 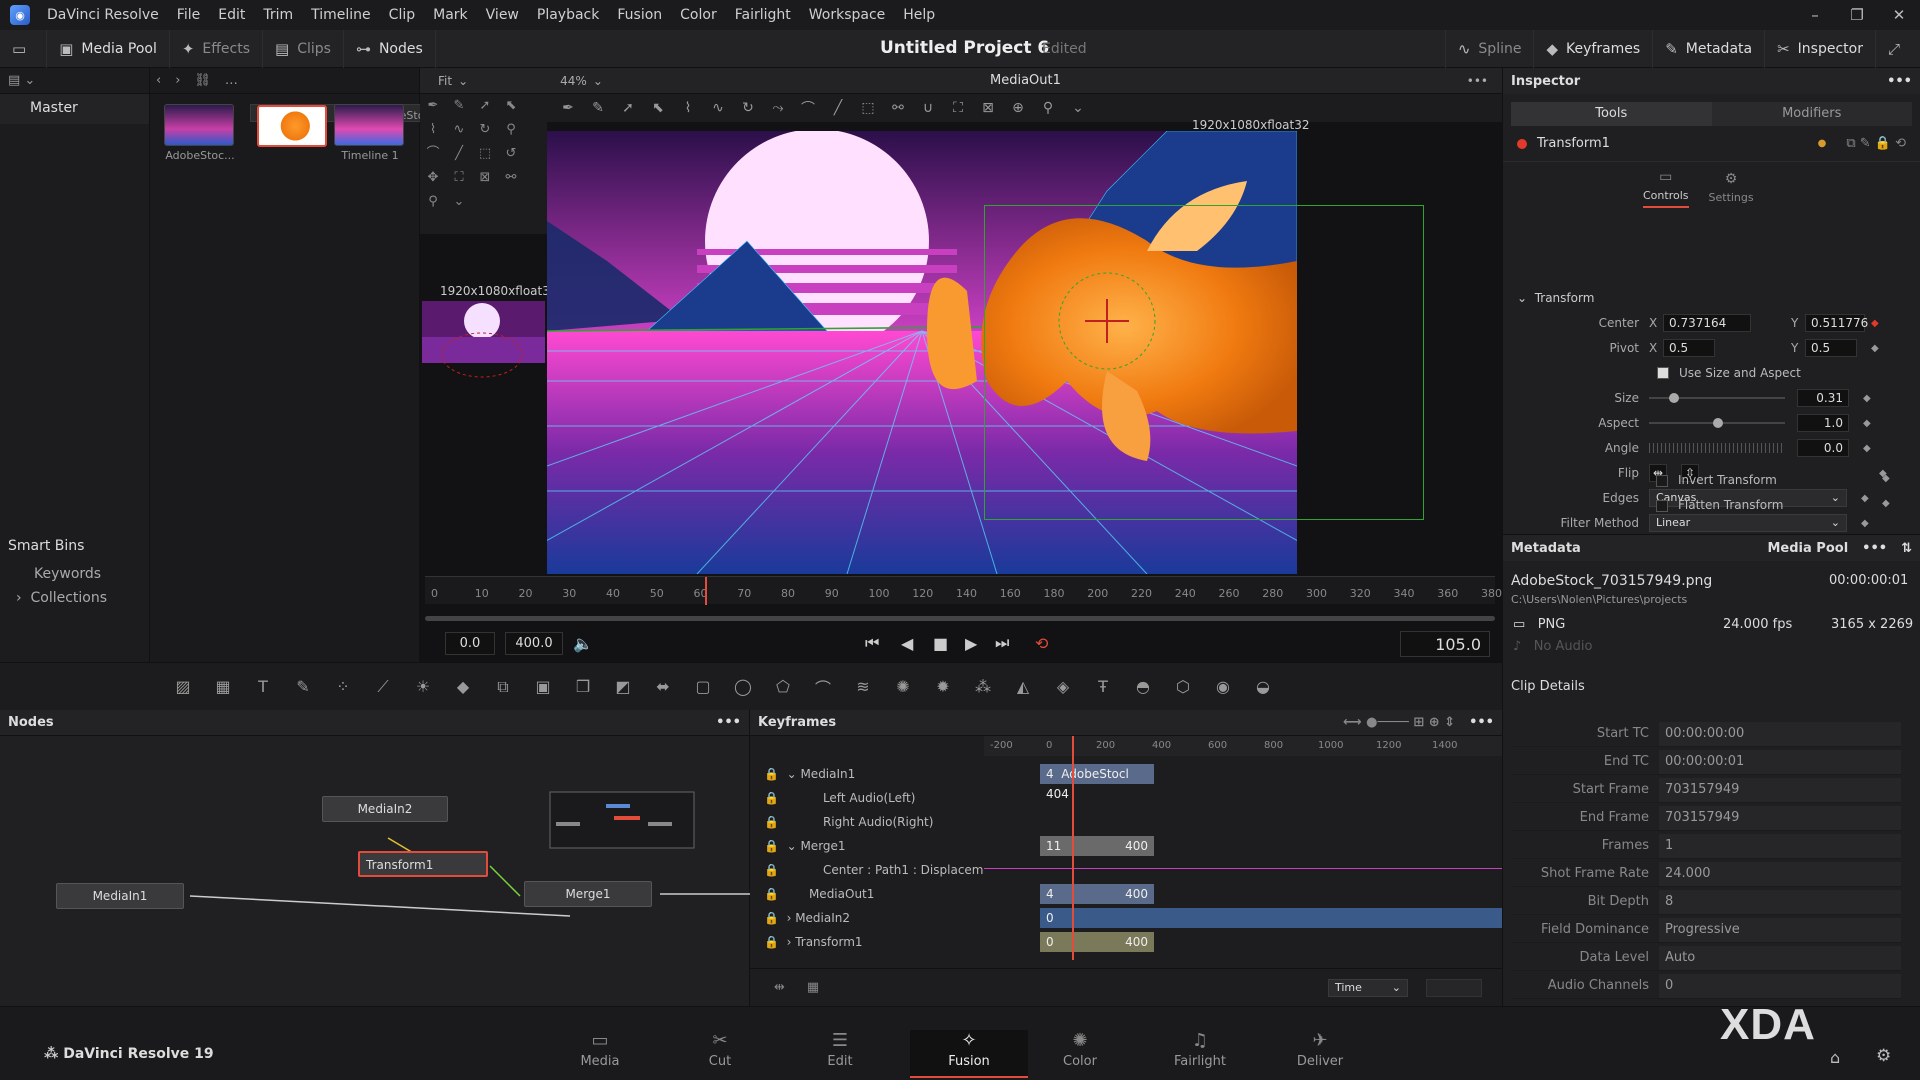 What do you see at coordinates (1874, 548) in the screenshot?
I see `metadata-options-icon: •••` at bounding box center [1874, 548].